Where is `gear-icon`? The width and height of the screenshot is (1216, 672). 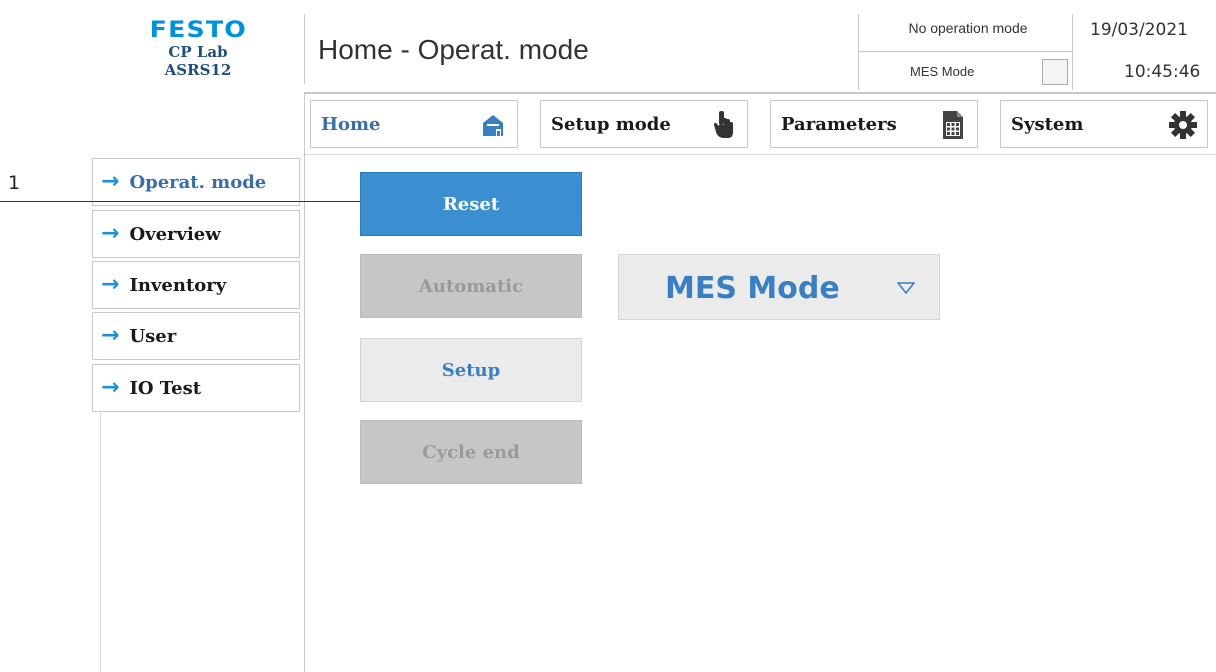 gear-icon is located at coordinates (1183, 125).